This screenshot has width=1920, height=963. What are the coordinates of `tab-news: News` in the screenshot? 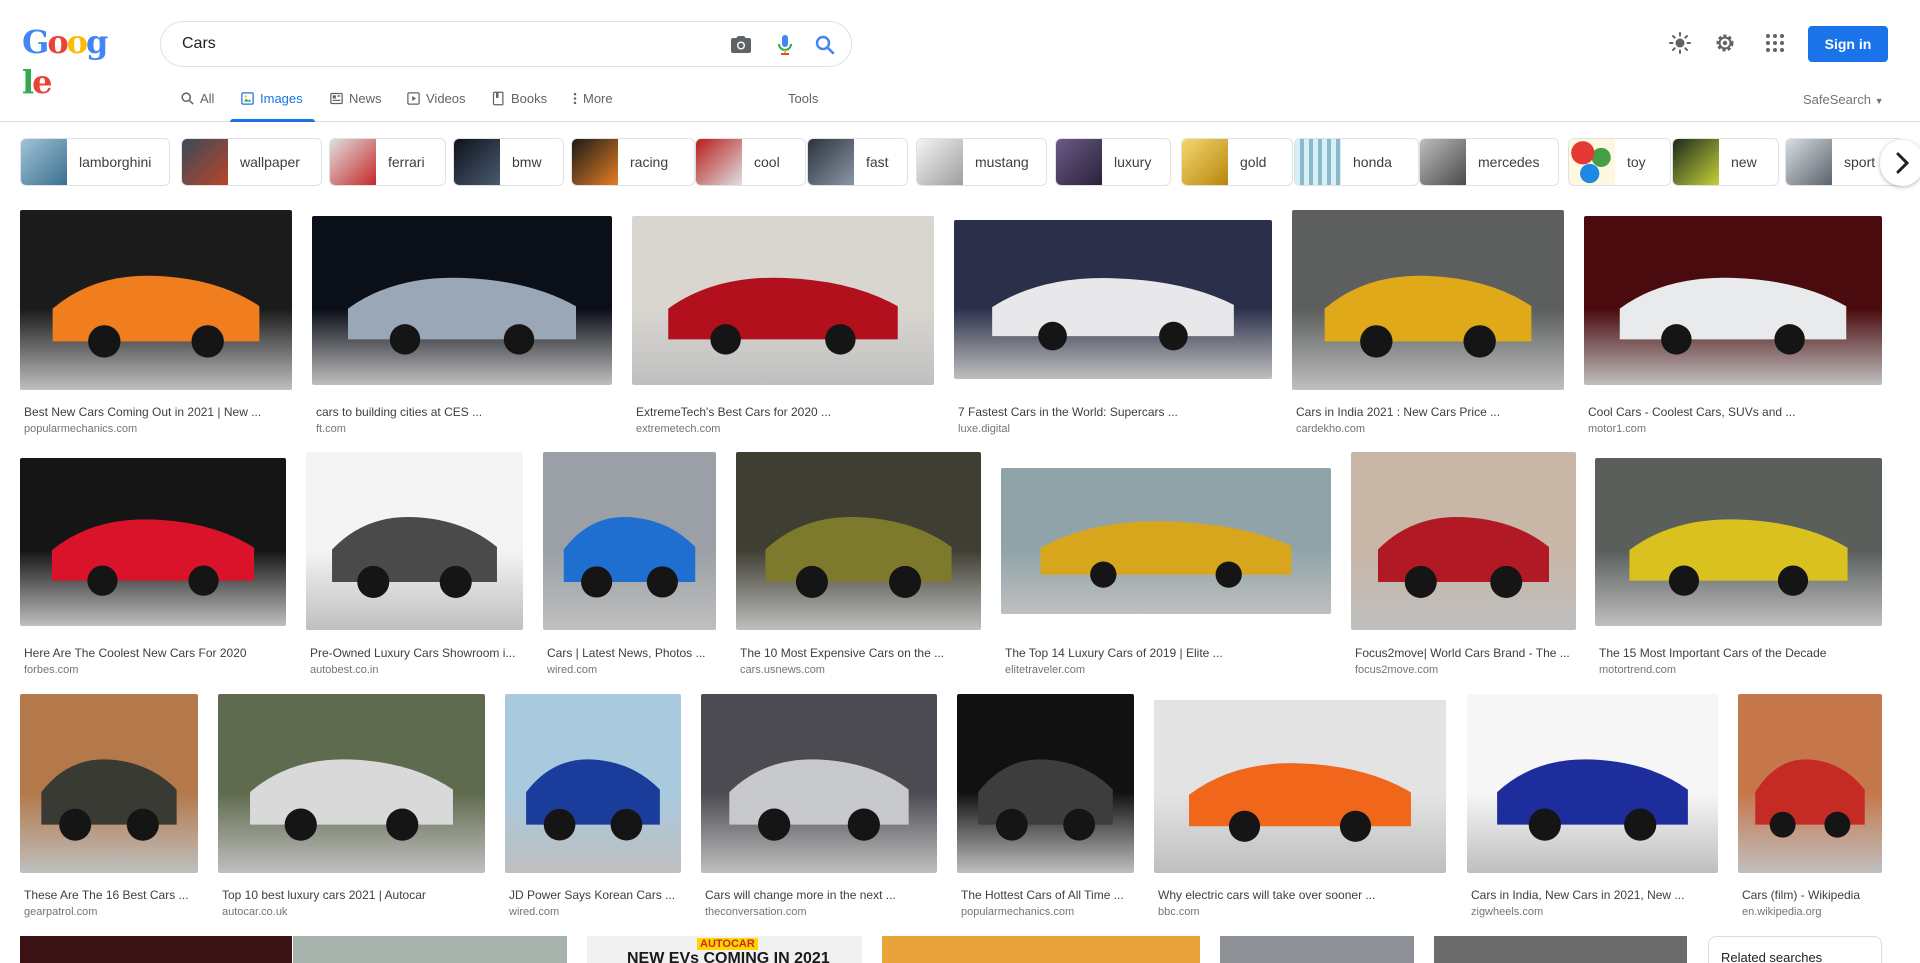 It's located at (355, 104).